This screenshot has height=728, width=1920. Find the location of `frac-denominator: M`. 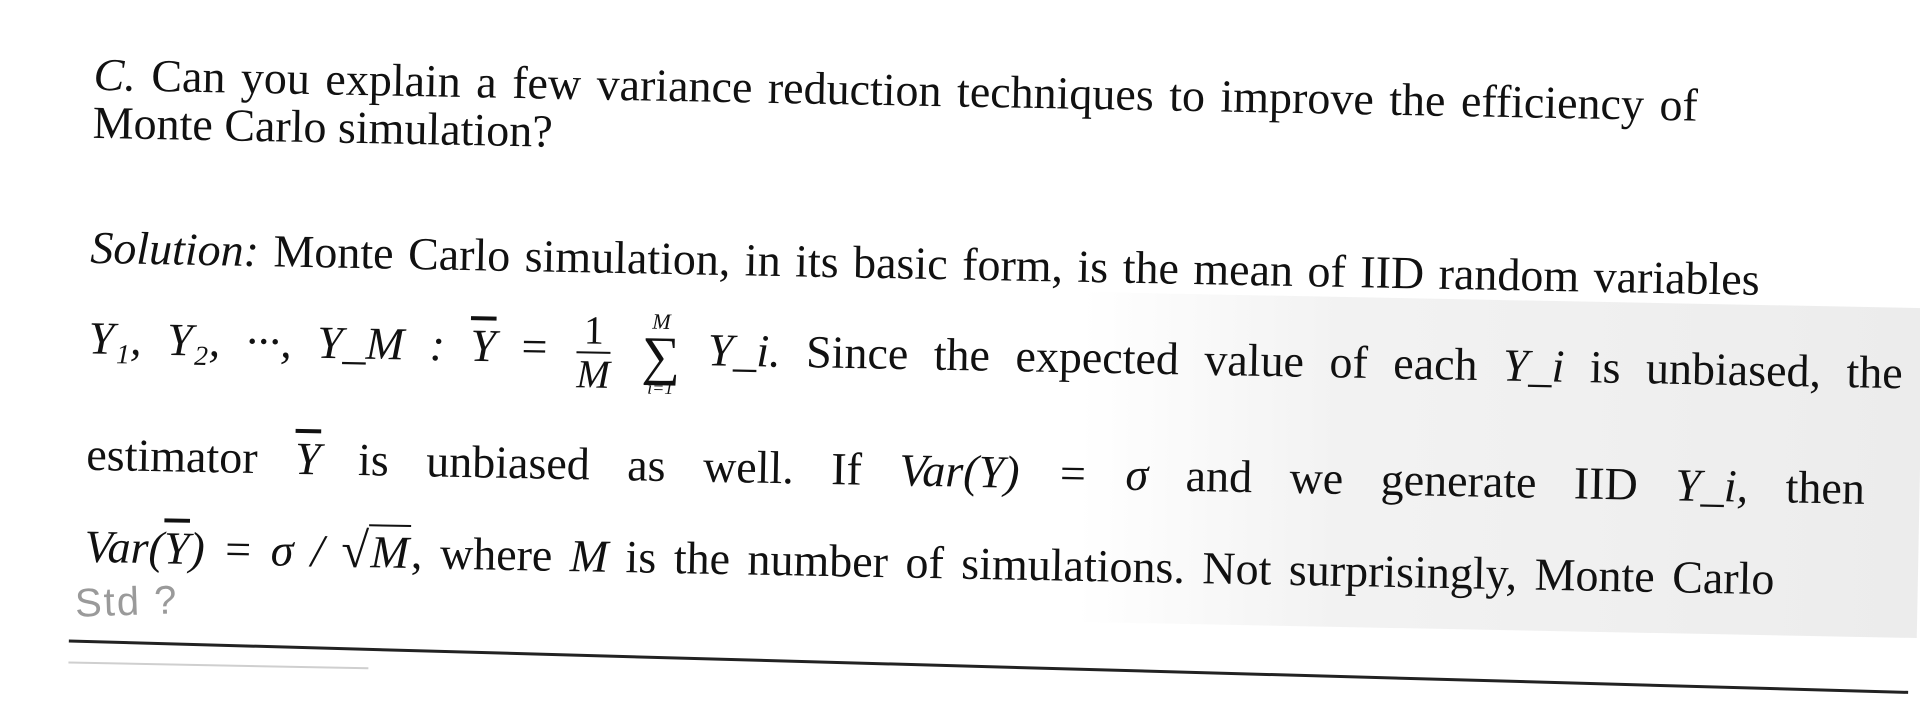

frac-denominator: M is located at coordinates (593, 374).